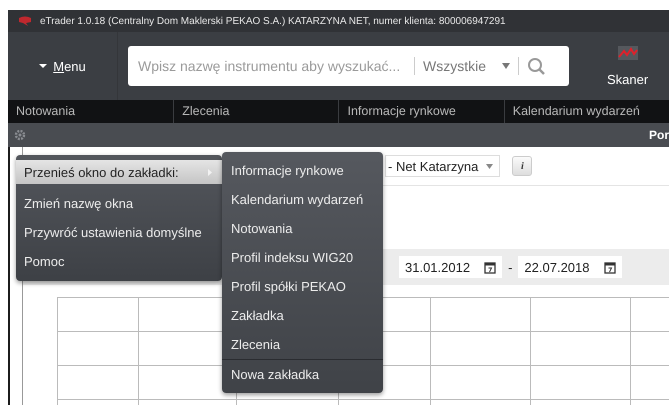 This screenshot has height=405, width=669. Describe the element at coordinates (522, 166) in the screenshot. I see `info-button: i` at that location.